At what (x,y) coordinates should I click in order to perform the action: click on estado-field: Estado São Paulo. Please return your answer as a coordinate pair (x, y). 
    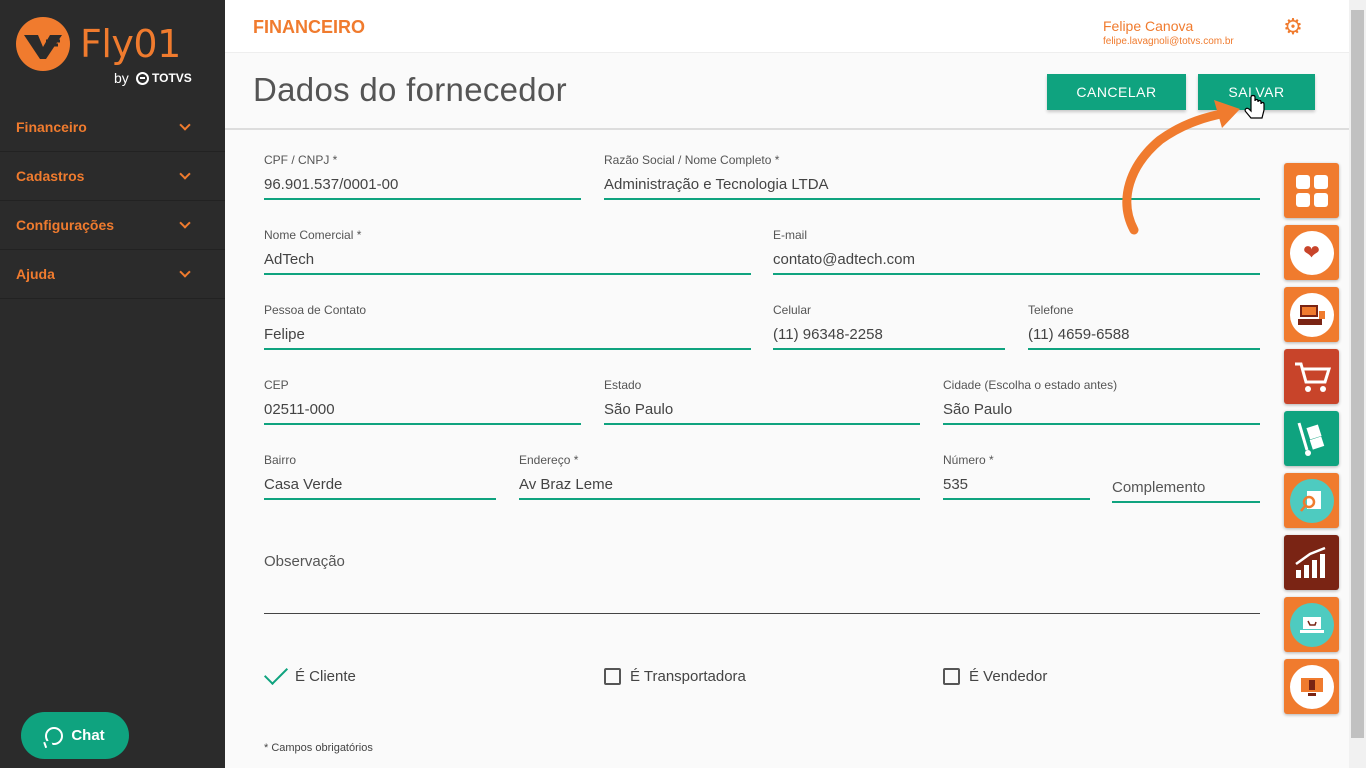
    Looking at the image, I should click on (762, 401).